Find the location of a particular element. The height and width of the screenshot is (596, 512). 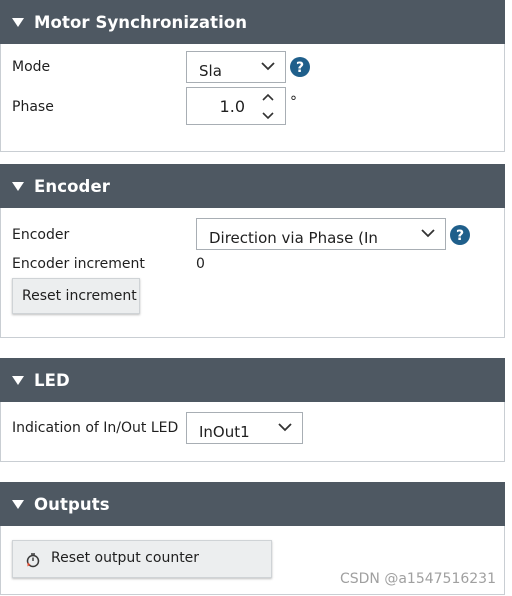

mode-select: Sla is located at coordinates (236, 67).